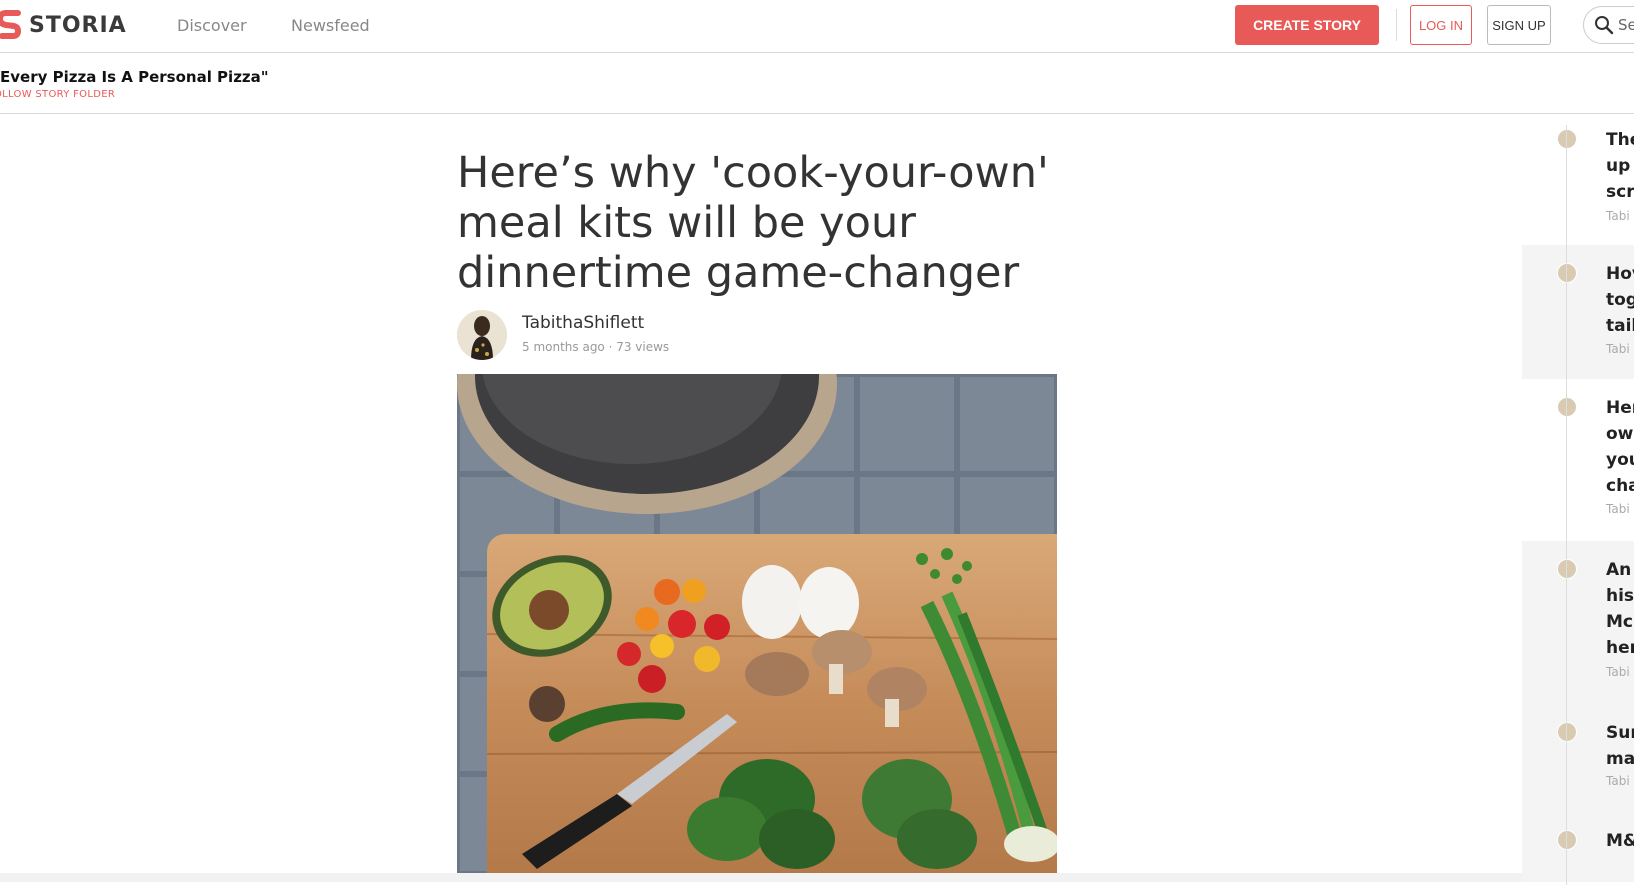 The height and width of the screenshot is (885, 1634). I want to click on rail-story-4: An his Mcl her Tabi, so click(1578, 622).